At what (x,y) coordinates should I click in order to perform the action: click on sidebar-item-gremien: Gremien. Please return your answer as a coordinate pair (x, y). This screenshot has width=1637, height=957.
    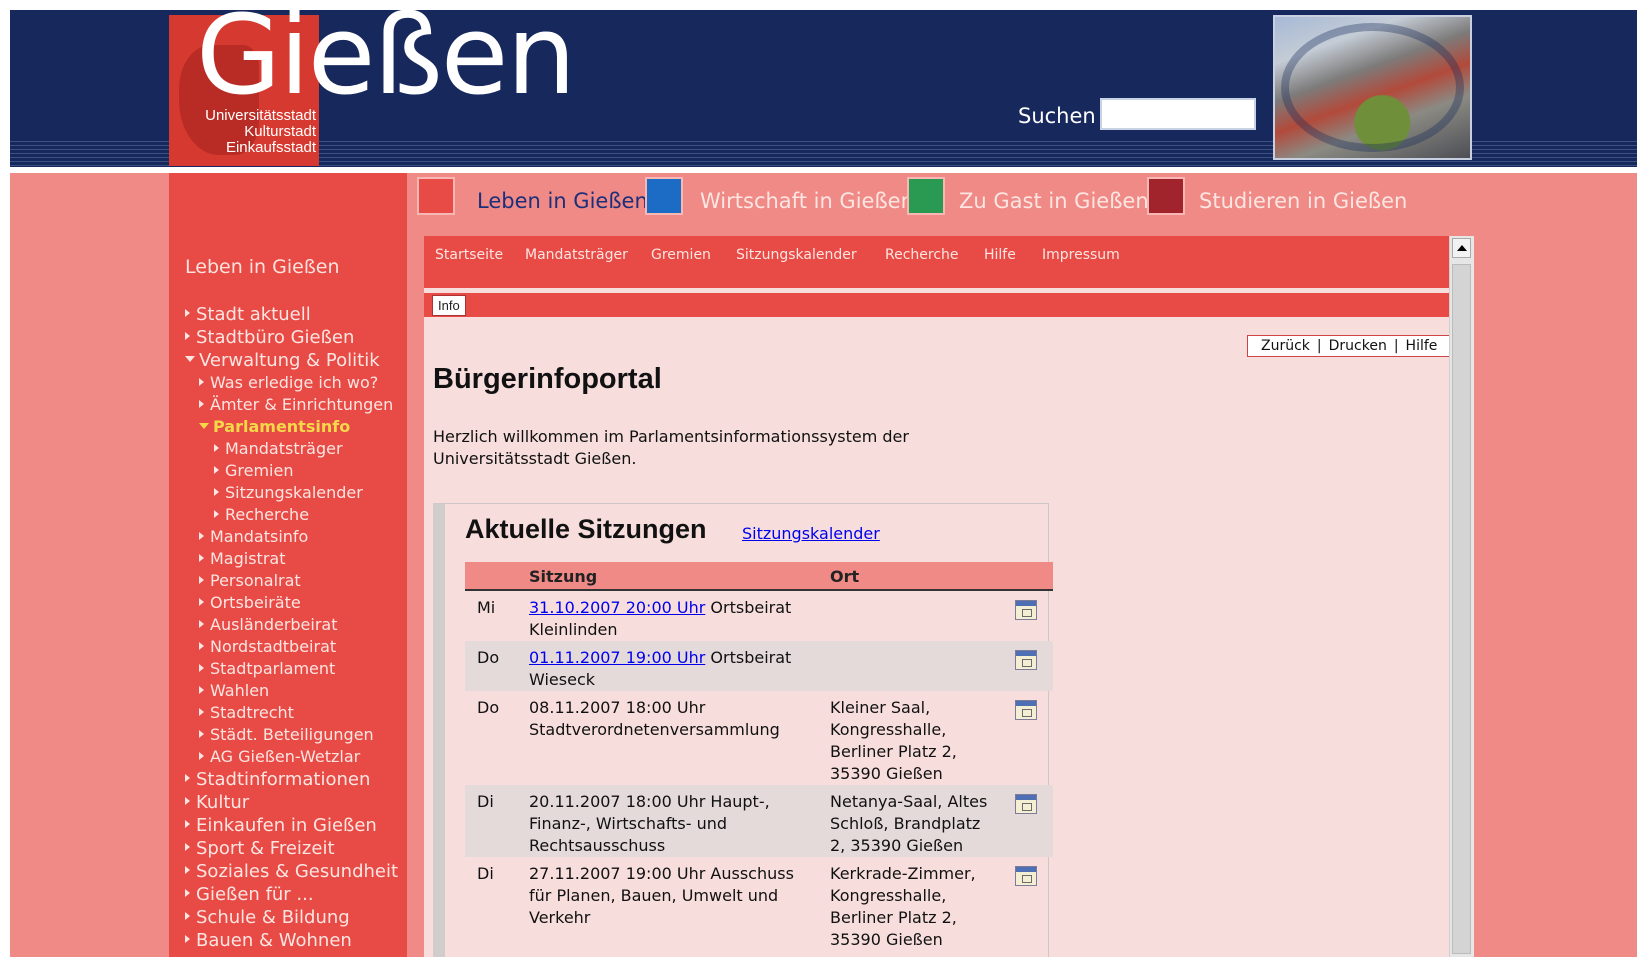
    Looking at the image, I should click on (253, 470).